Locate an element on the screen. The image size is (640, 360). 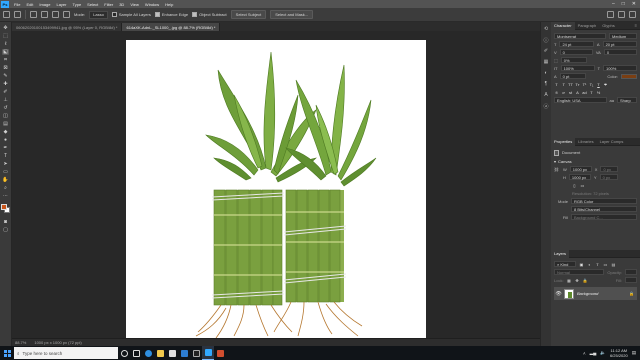
app-icon is located at coordinates (220, 353).